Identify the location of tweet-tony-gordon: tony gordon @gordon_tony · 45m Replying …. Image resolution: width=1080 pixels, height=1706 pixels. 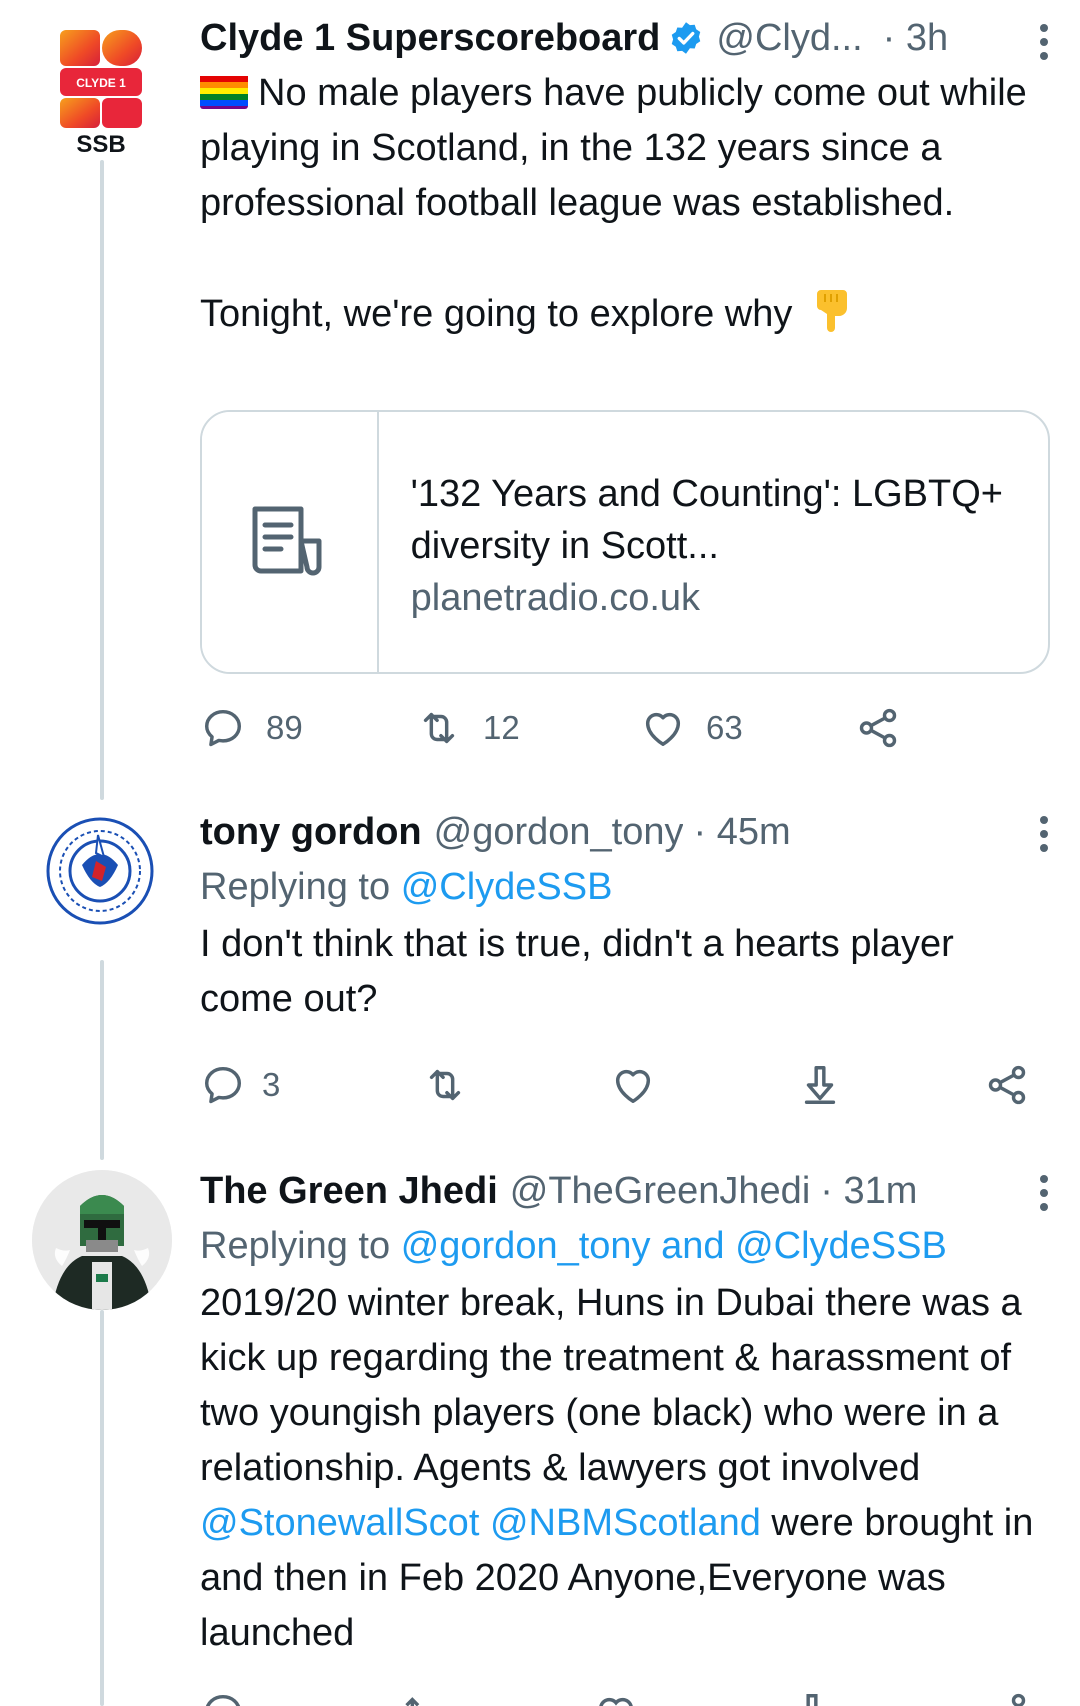
(625, 917).